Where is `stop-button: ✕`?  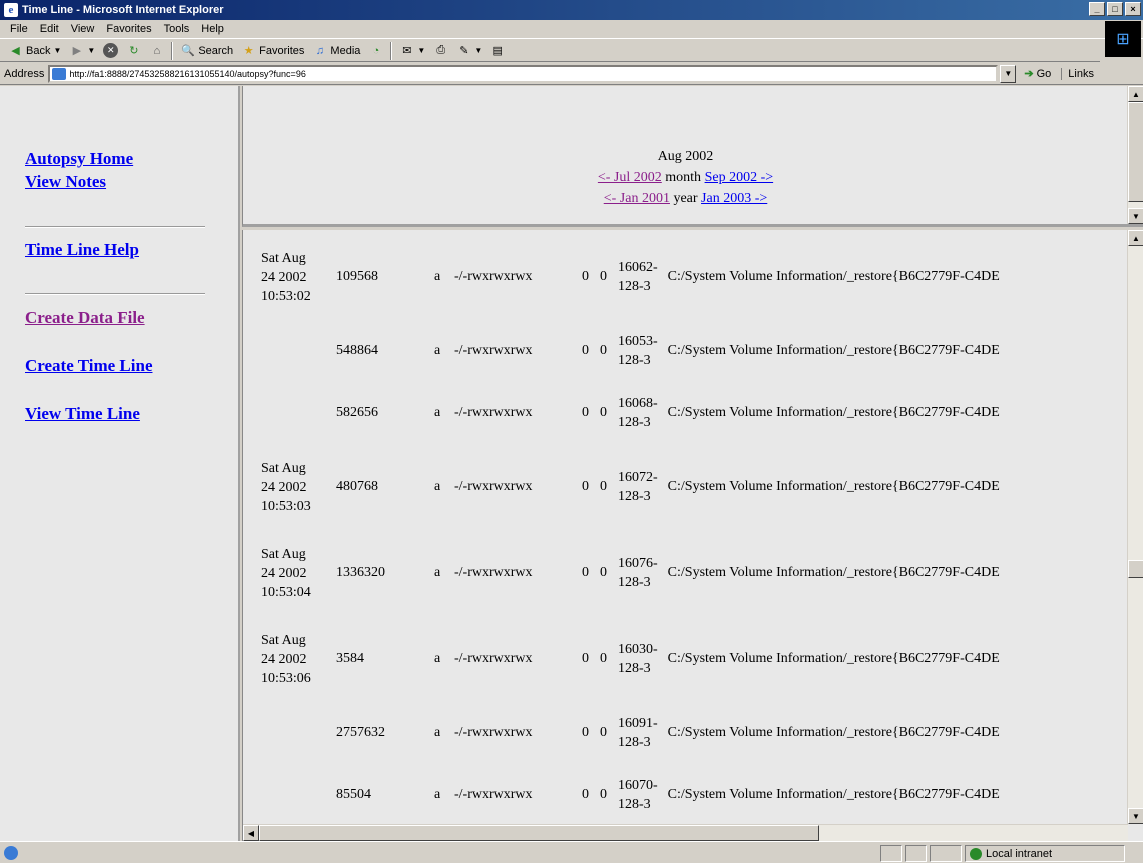
stop-button: ✕ is located at coordinates (110, 50).